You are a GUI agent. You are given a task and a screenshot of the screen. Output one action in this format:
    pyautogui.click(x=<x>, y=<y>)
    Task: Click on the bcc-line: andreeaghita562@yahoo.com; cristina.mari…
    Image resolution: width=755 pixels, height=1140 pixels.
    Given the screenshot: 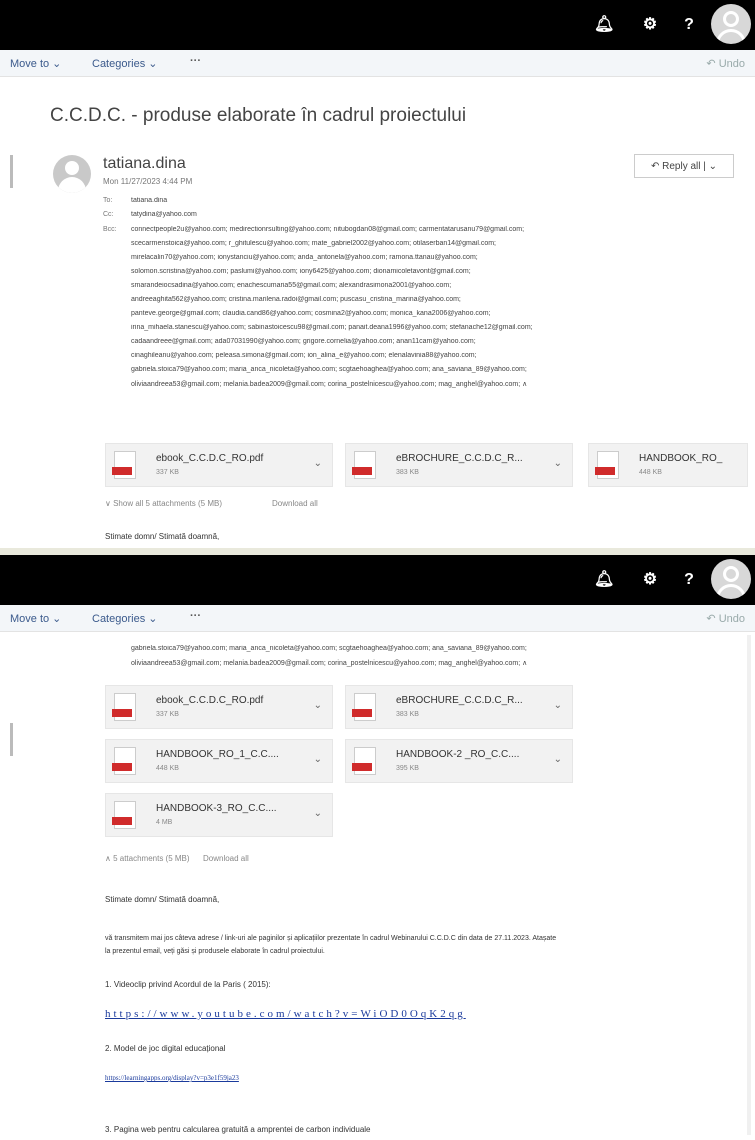 What is the action you would take?
    pyautogui.click(x=438, y=299)
    